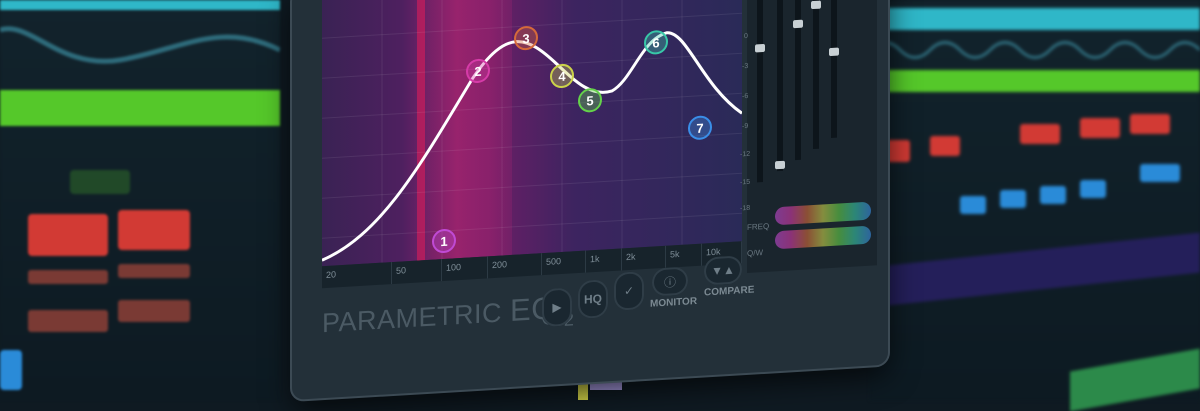 This screenshot has height=411, width=1200. I want to click on brand-title: PARAMETRIC EQ 2, so click(448, 314).